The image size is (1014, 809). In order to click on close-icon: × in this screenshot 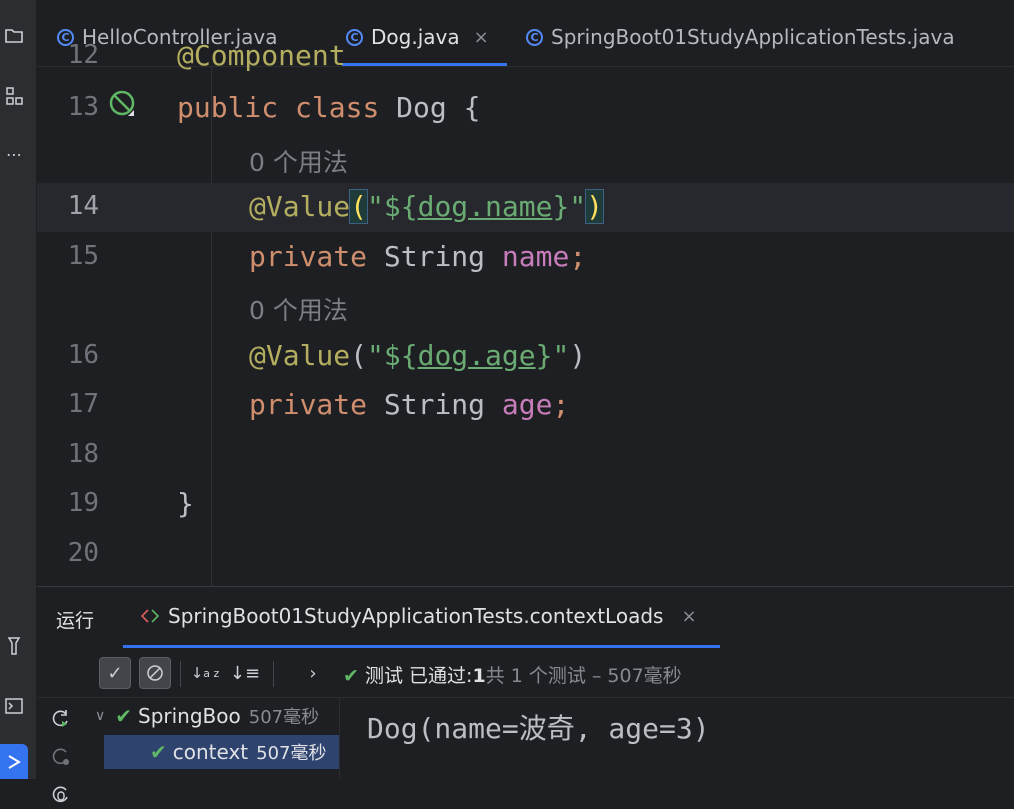, I will do `click(688, 616)`.